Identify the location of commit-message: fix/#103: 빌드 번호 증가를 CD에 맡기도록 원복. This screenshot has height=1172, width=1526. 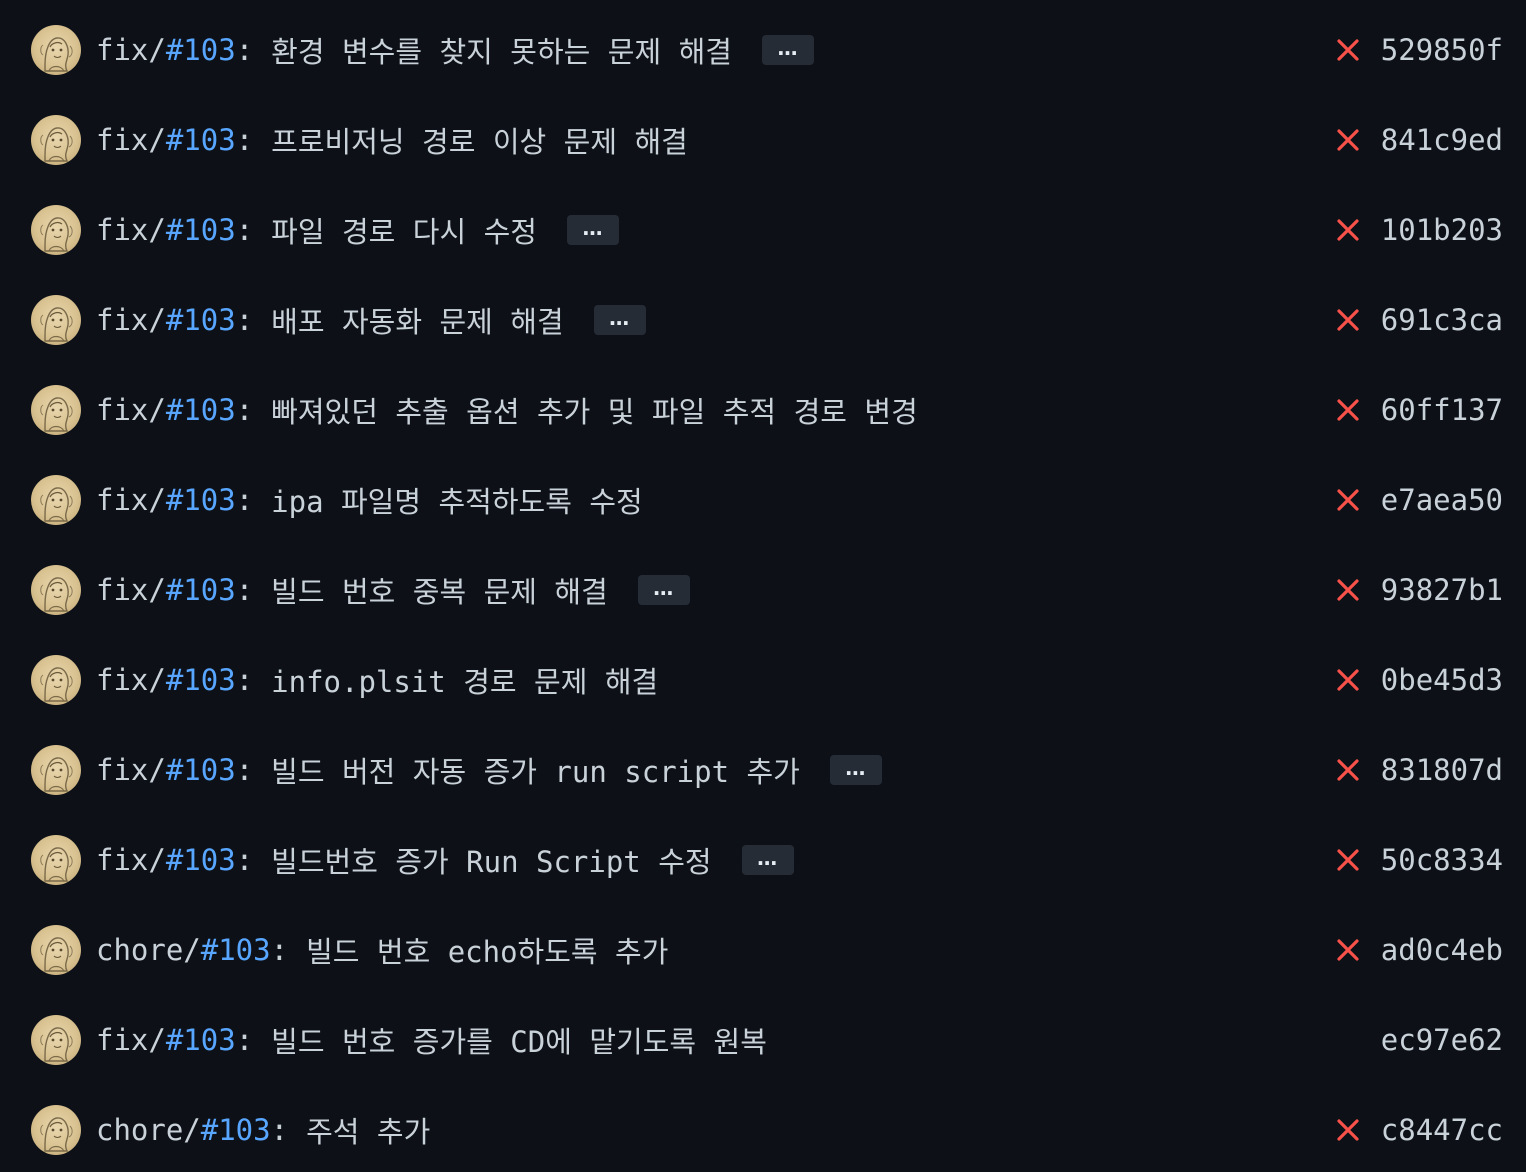
(431, 1040).